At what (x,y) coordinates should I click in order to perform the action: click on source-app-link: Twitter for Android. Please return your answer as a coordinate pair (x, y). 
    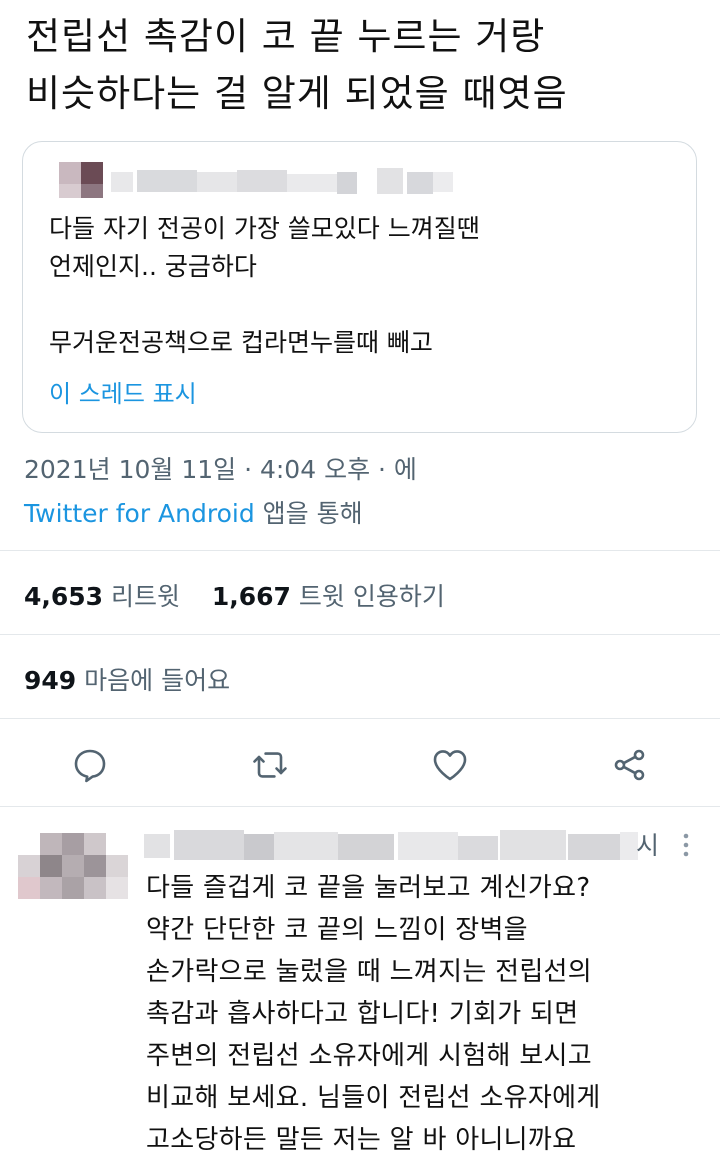
    Looking at the image, I should click on (139, 513).